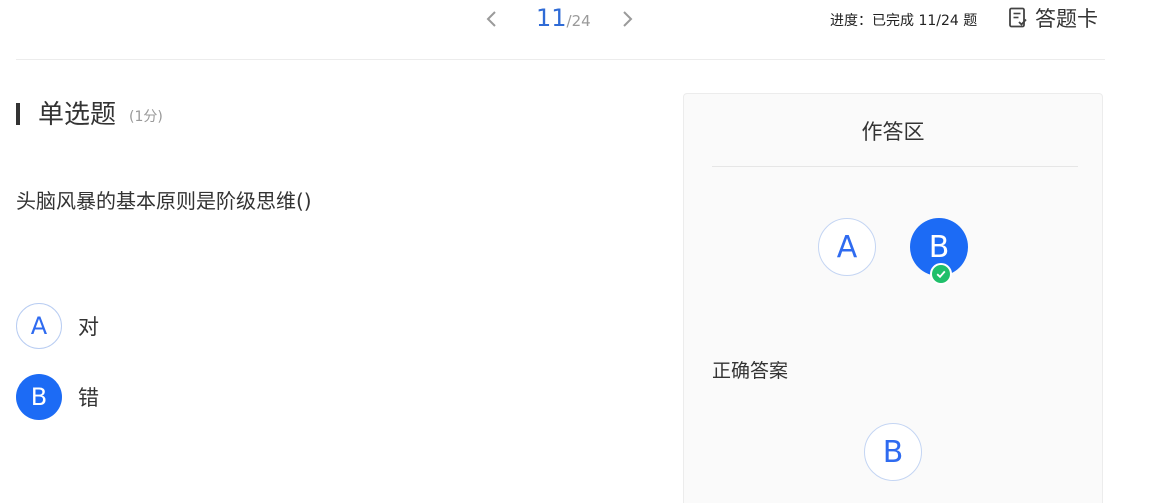  What do you see at coordinates (1066, 19) in the screenshot?
I see `answer-card-label: 答题卡` at bounding box center [1066, 19].